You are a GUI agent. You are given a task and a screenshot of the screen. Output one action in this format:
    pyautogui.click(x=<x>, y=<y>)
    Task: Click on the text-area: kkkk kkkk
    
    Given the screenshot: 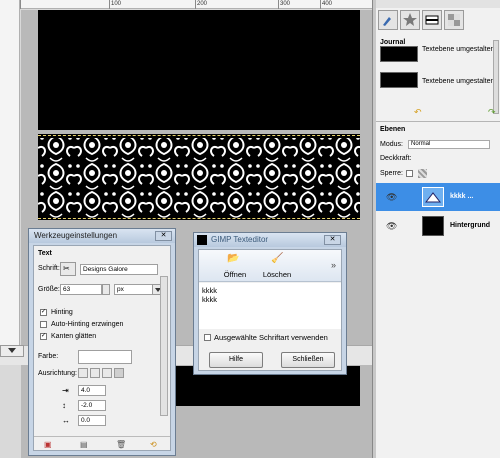 What is the action you would take?
    pyautogui.click(x=270, y=306)
    